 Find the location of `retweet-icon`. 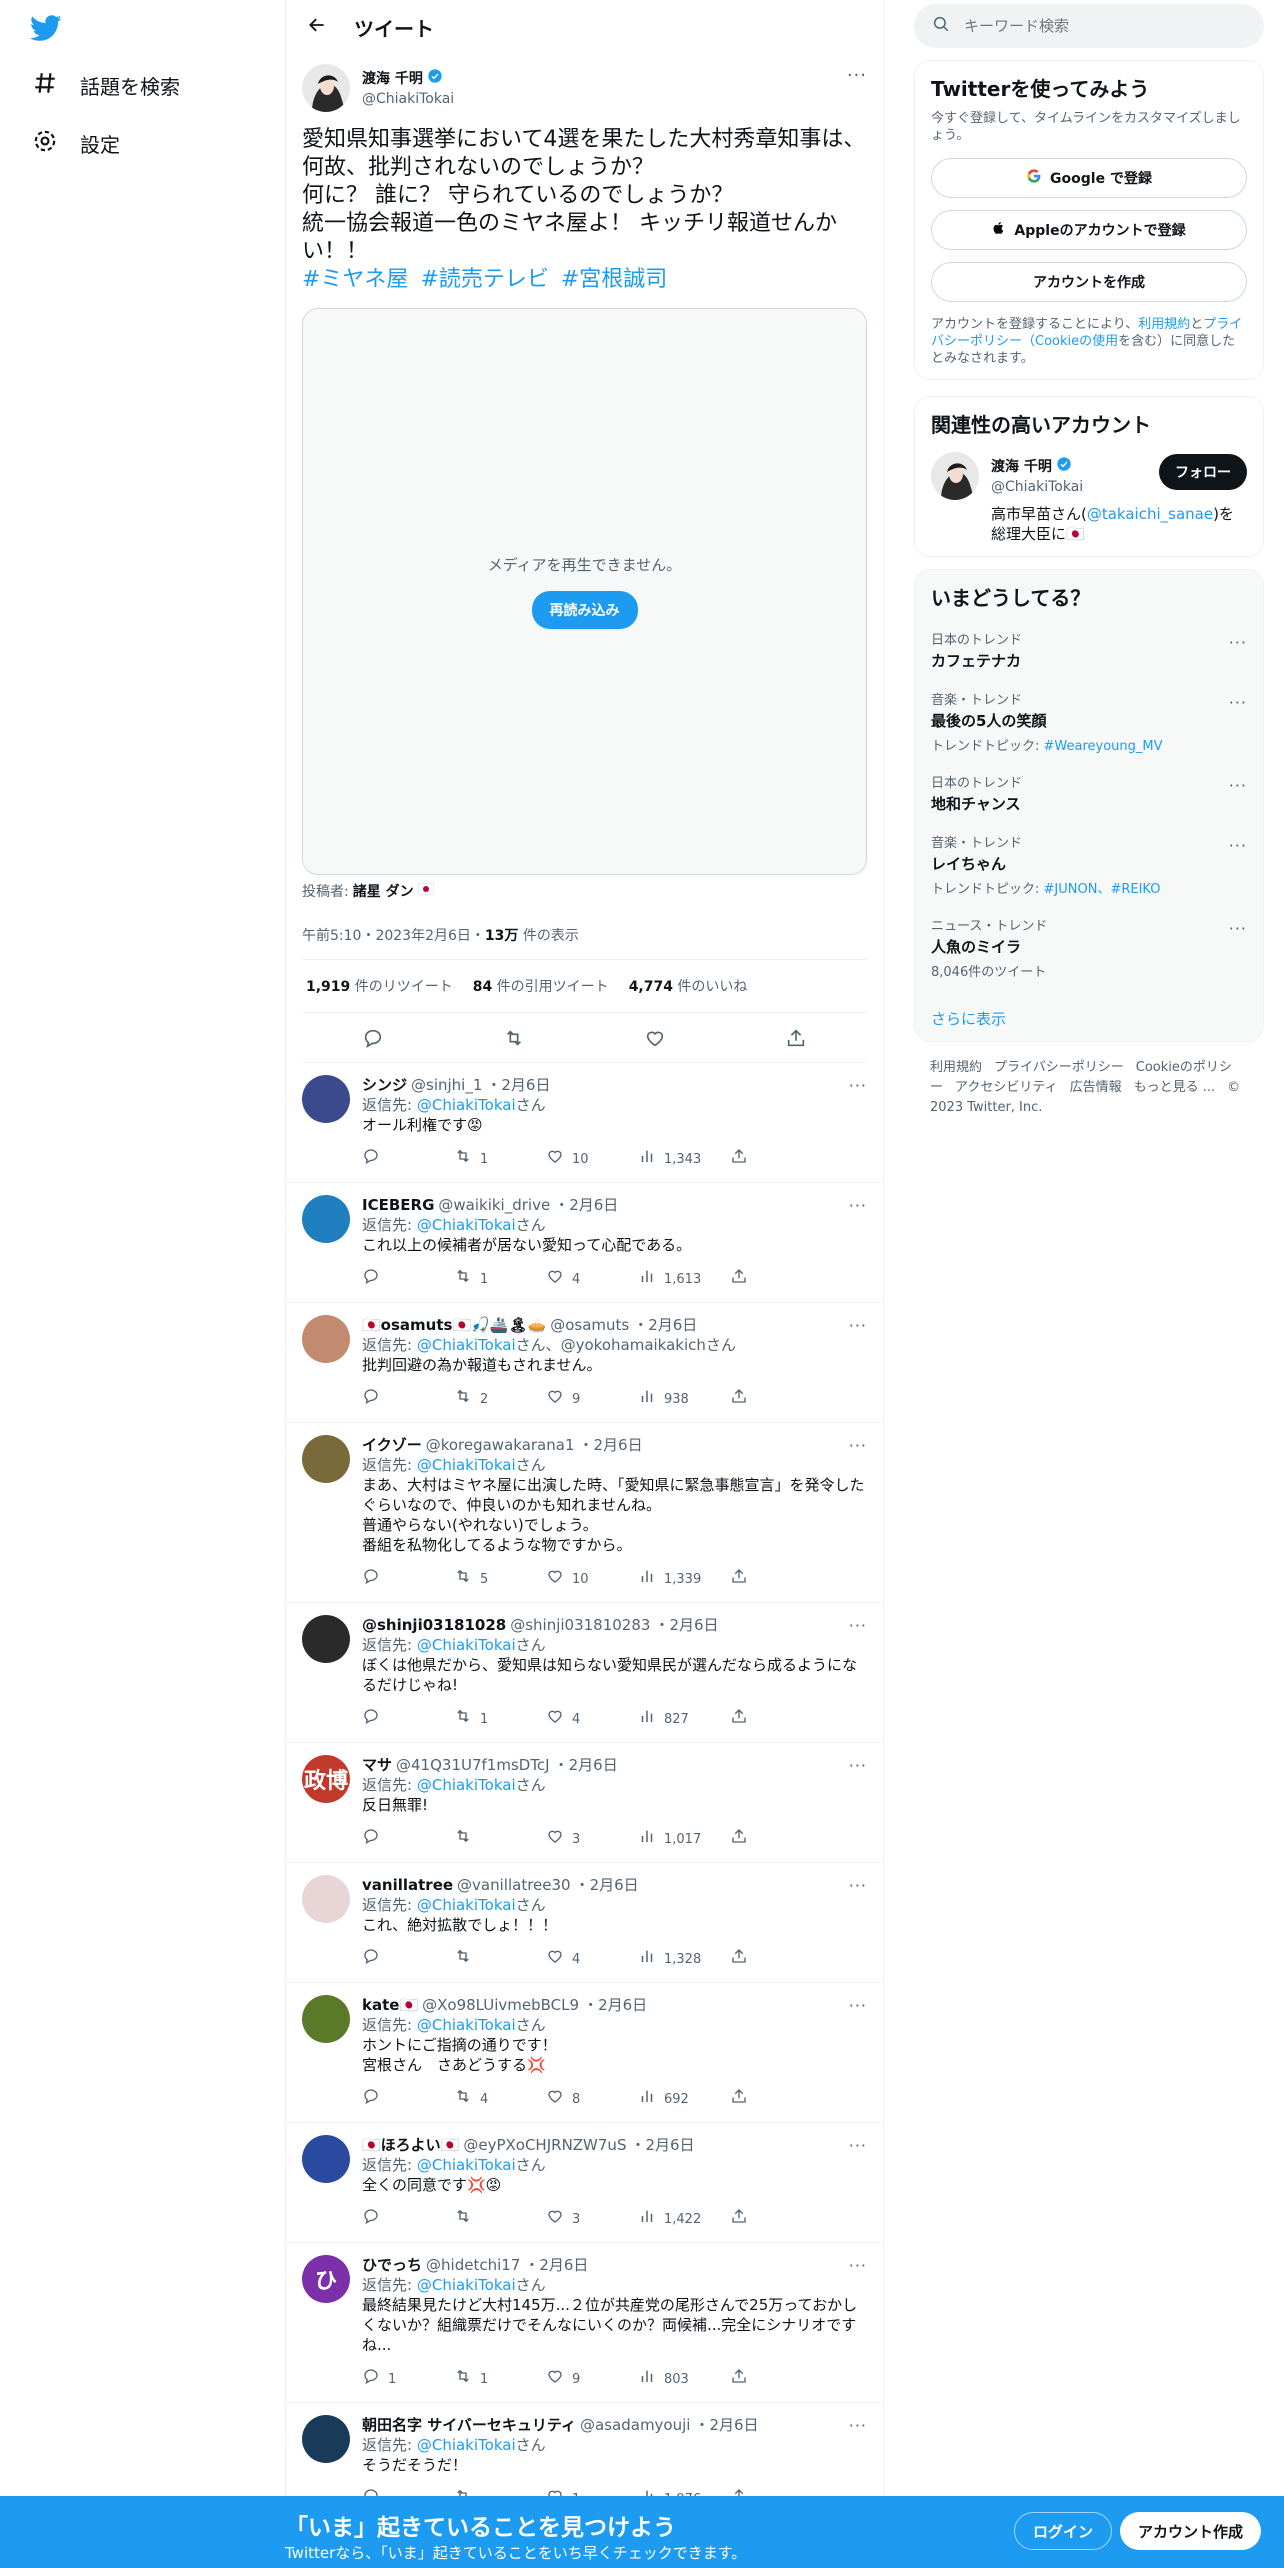

retweet-icon is located at coordinates (514, 1038).